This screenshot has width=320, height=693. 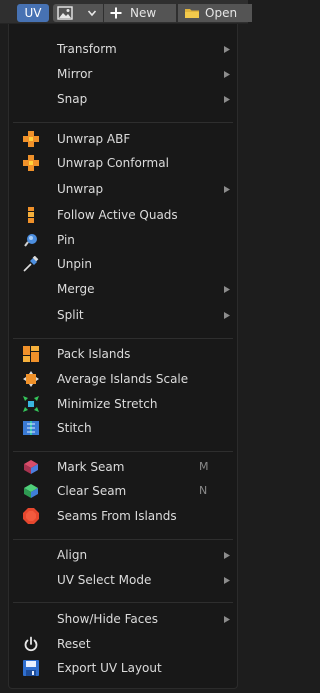 I want to click on menu-item-mirror: Mirror, so click(x=123, y=74).